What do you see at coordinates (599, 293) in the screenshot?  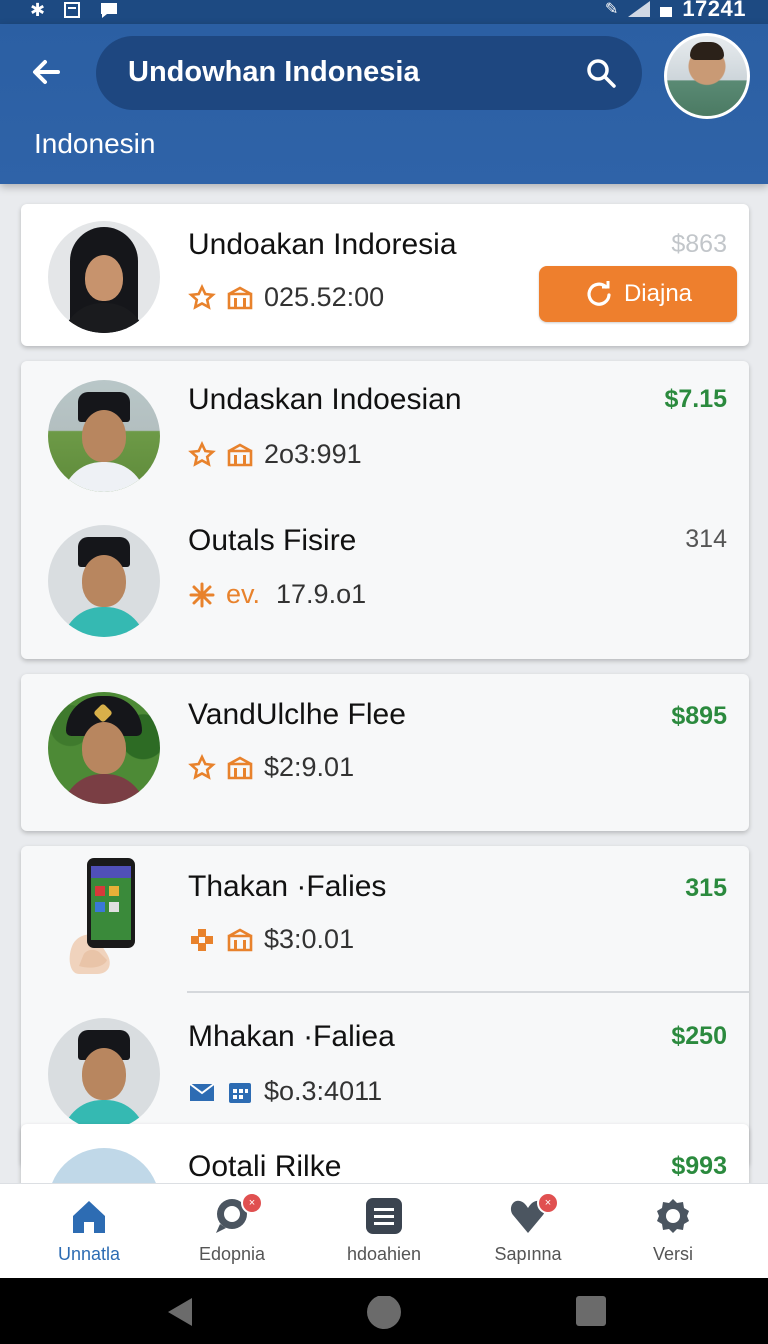 I see `refresh-icon` at bounding box center [599, 293].